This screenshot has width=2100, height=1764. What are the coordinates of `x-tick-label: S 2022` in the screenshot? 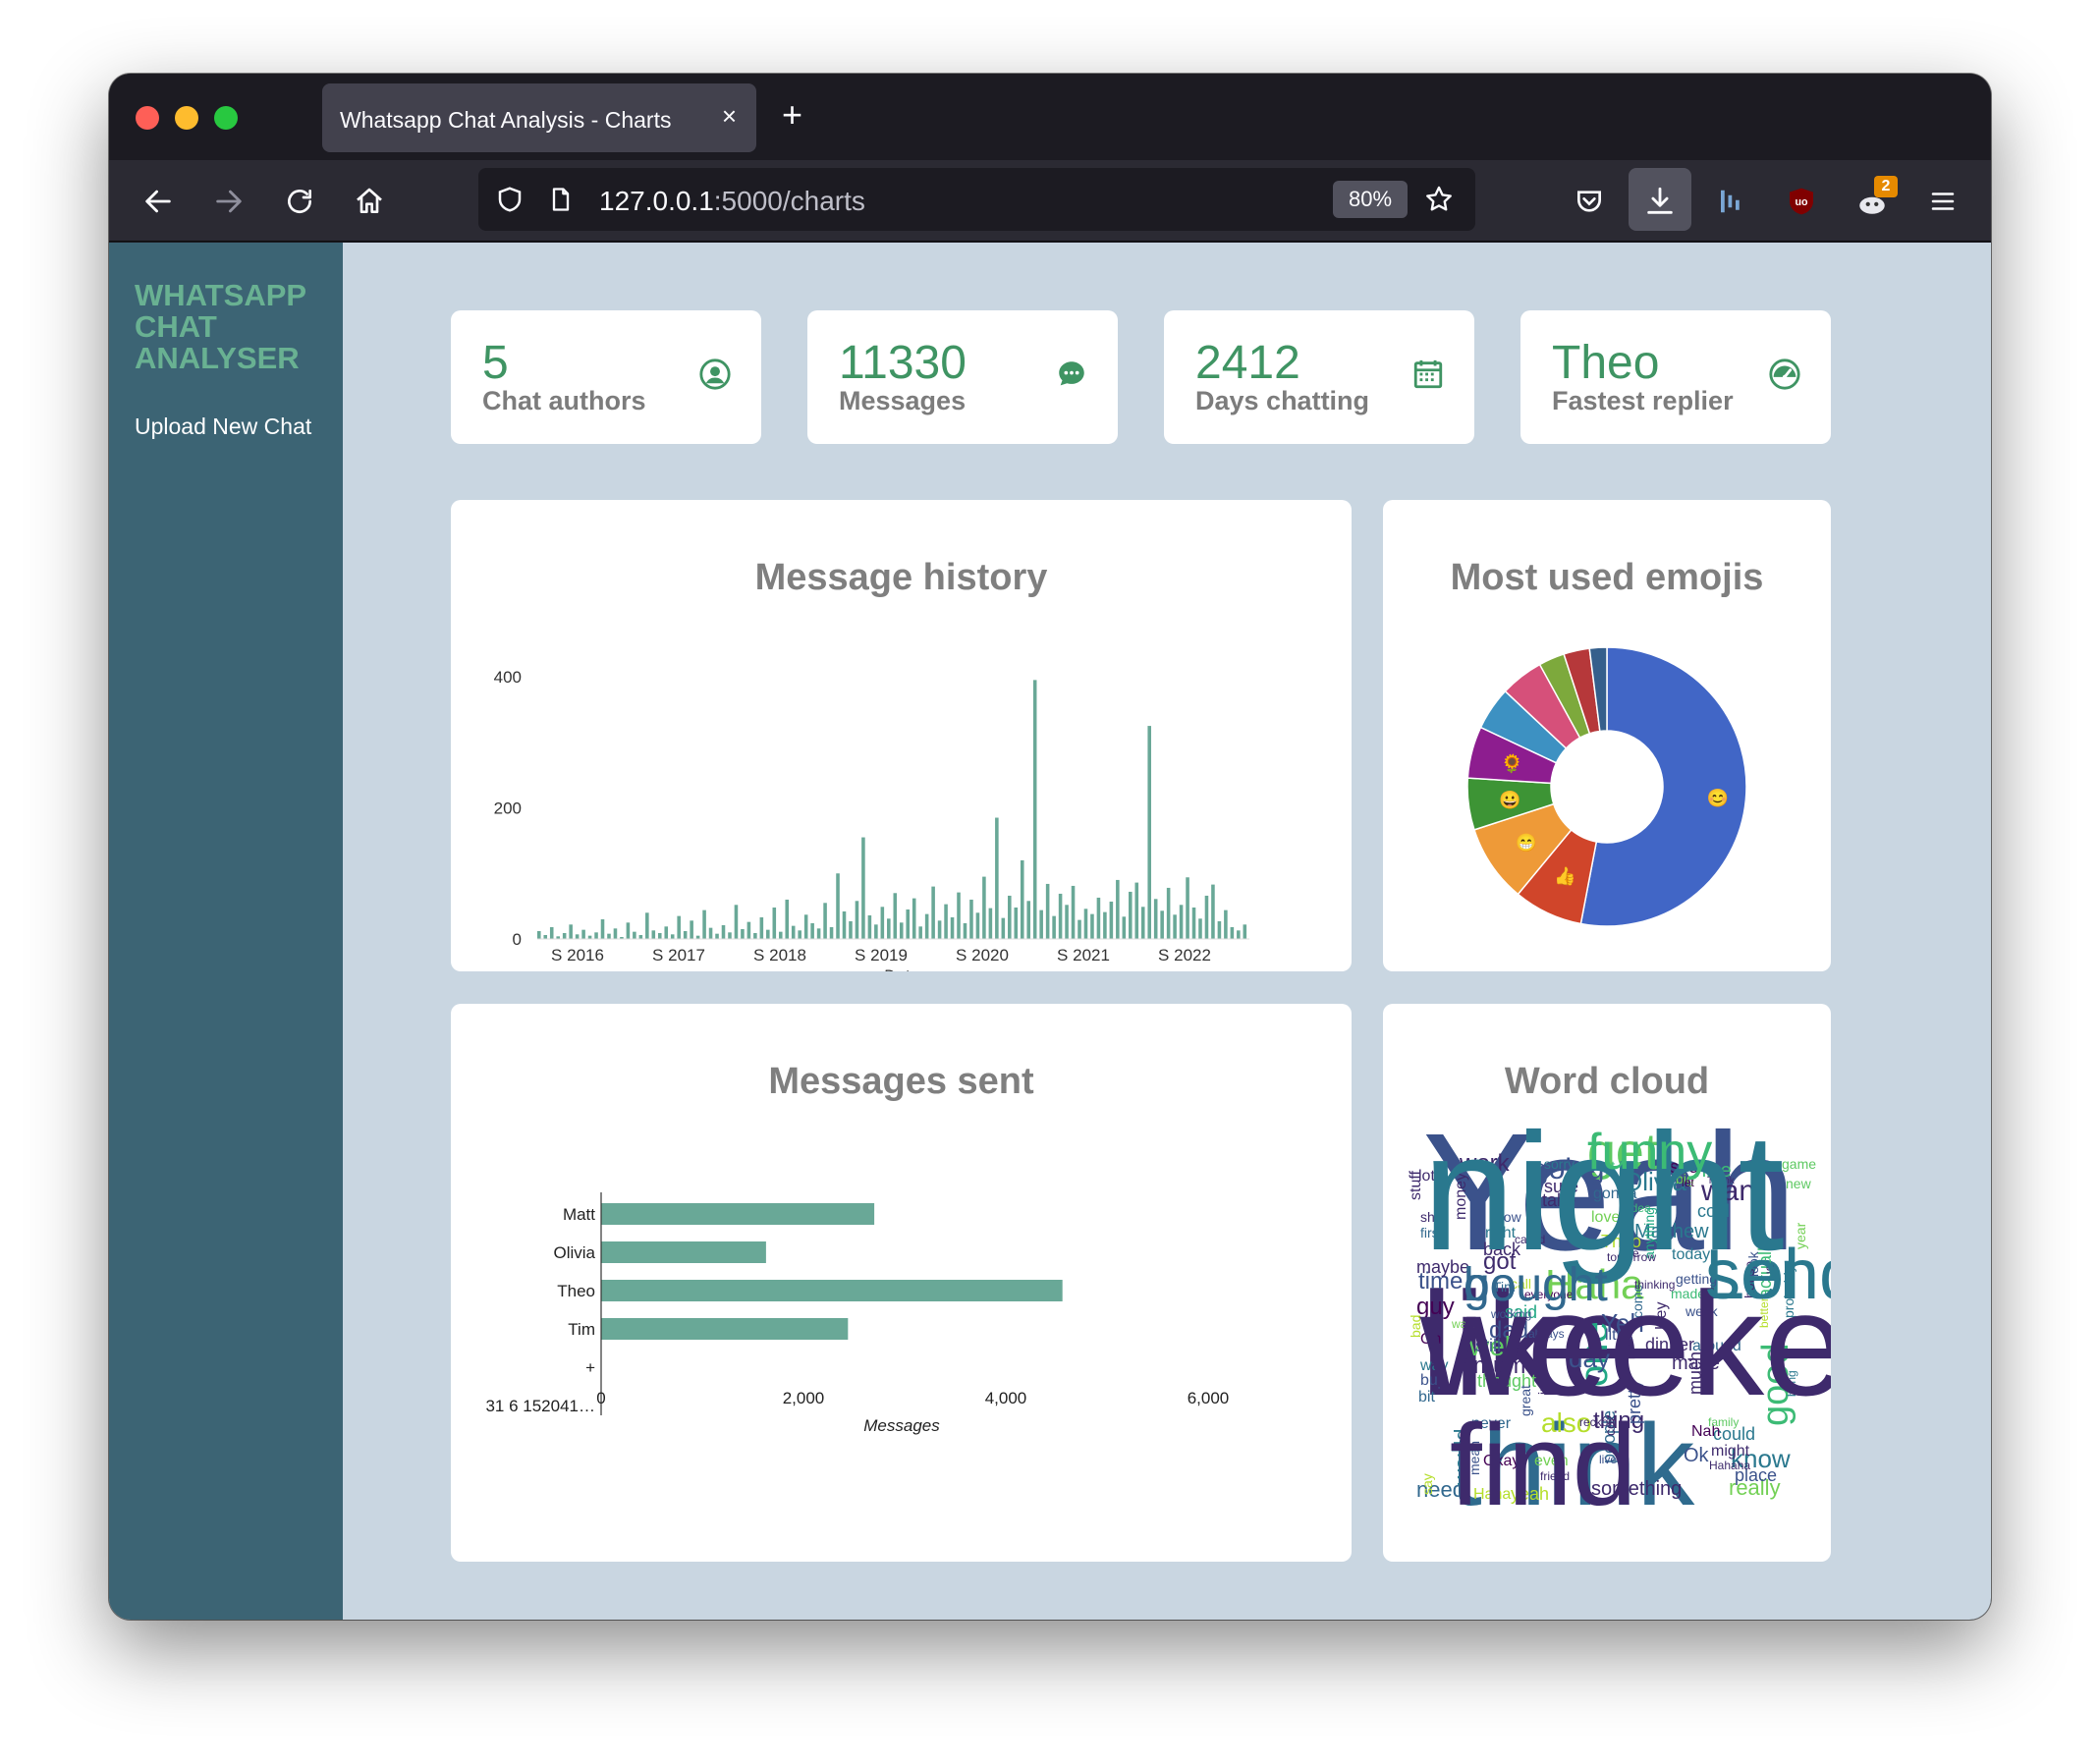 It's located at (1185, 955).